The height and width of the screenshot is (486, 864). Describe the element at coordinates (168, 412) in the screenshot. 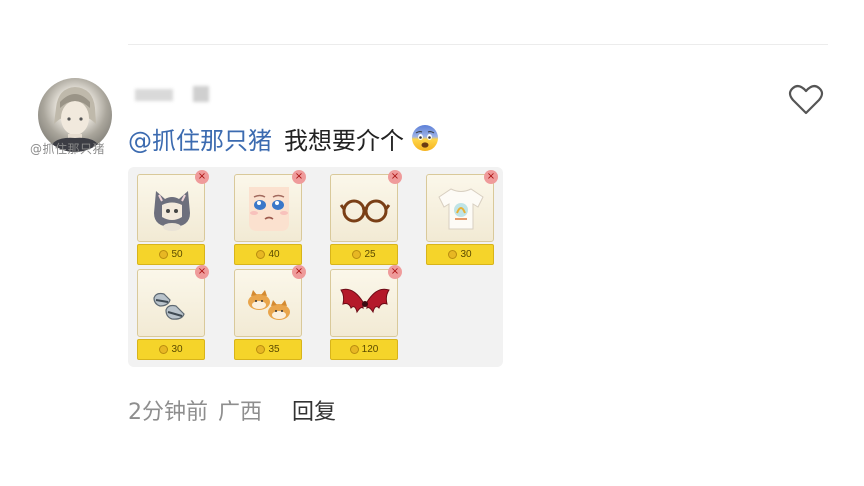

I see `comment-time: 2分钟前` at that location.